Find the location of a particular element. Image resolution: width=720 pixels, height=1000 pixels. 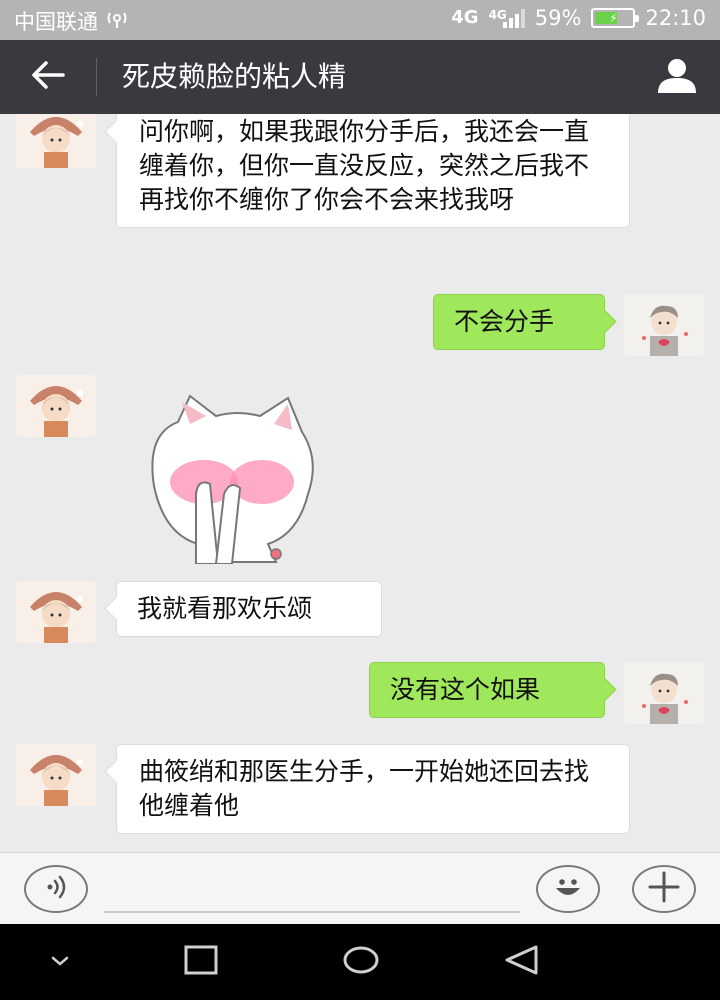

emoji-button is located at coordinates (568, 889).